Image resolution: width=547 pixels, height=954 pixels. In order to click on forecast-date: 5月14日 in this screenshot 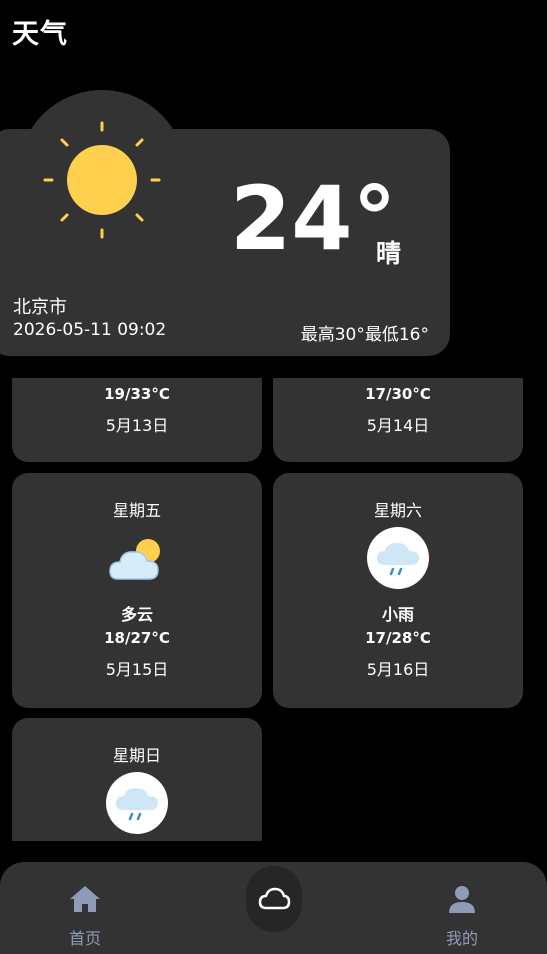, I will do `click(398, 425)`.